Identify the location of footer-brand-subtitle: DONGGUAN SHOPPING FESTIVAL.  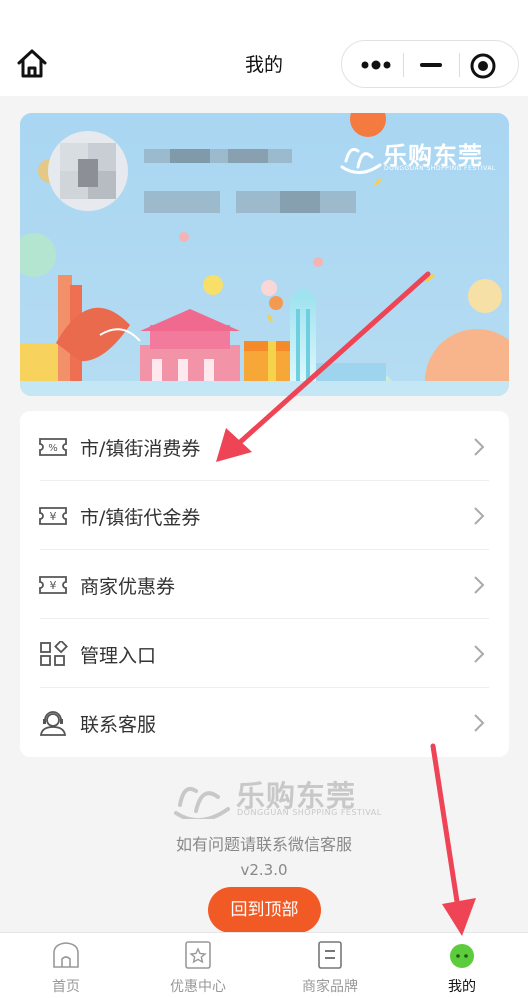
(309, 812).